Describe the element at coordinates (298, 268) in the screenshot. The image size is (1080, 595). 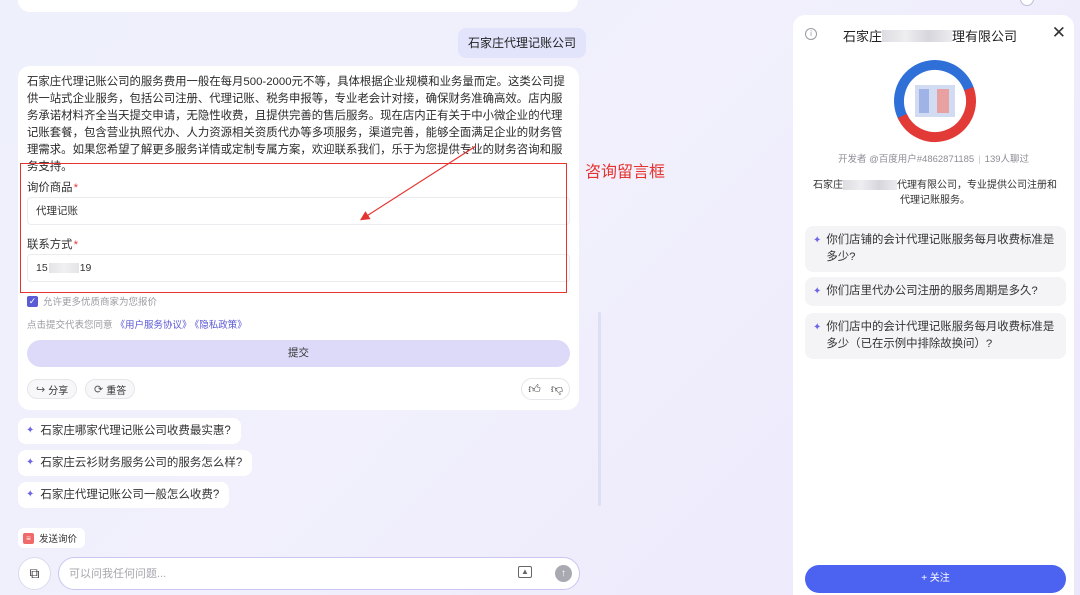
I see `contact-input: 15 19` at that location.